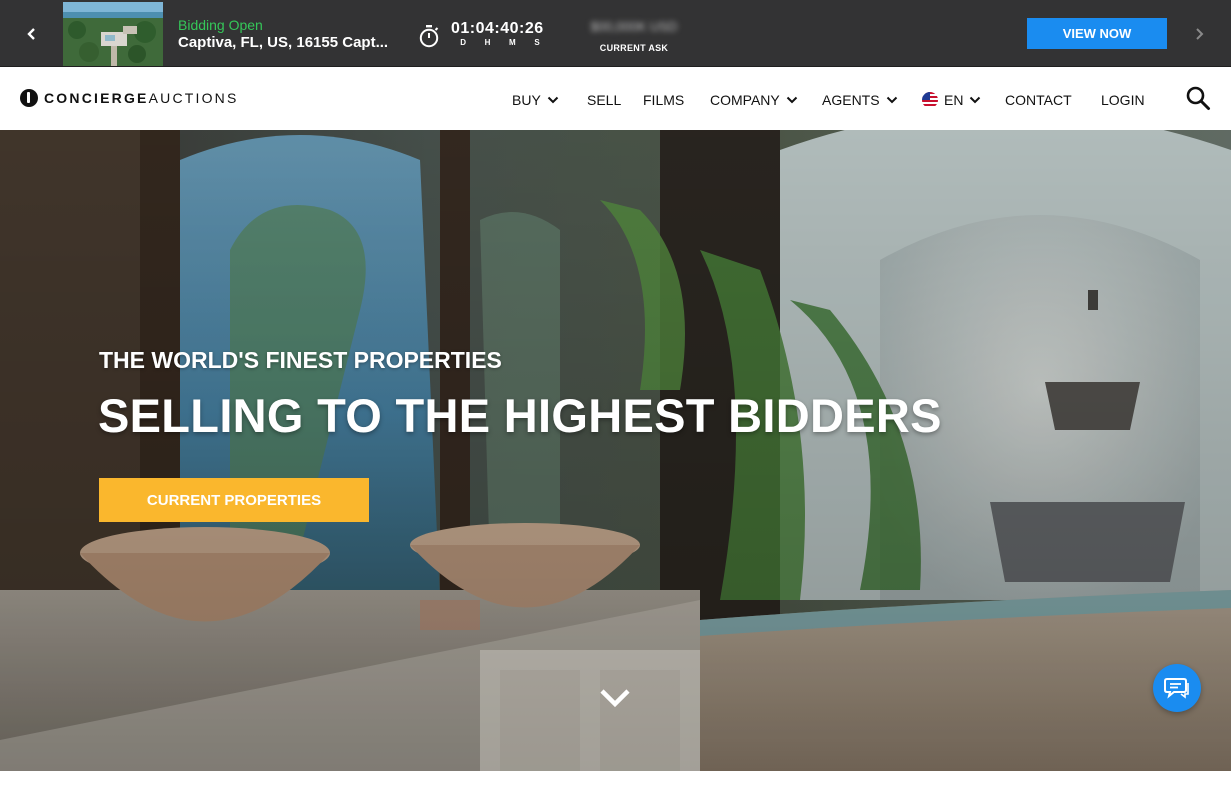 The height and width of the screenshot is (790, 1231). What do you see at coordinates (29, 98) in the screenshot?
I see `logo-mark-icon` at bounding box center [29, 98].